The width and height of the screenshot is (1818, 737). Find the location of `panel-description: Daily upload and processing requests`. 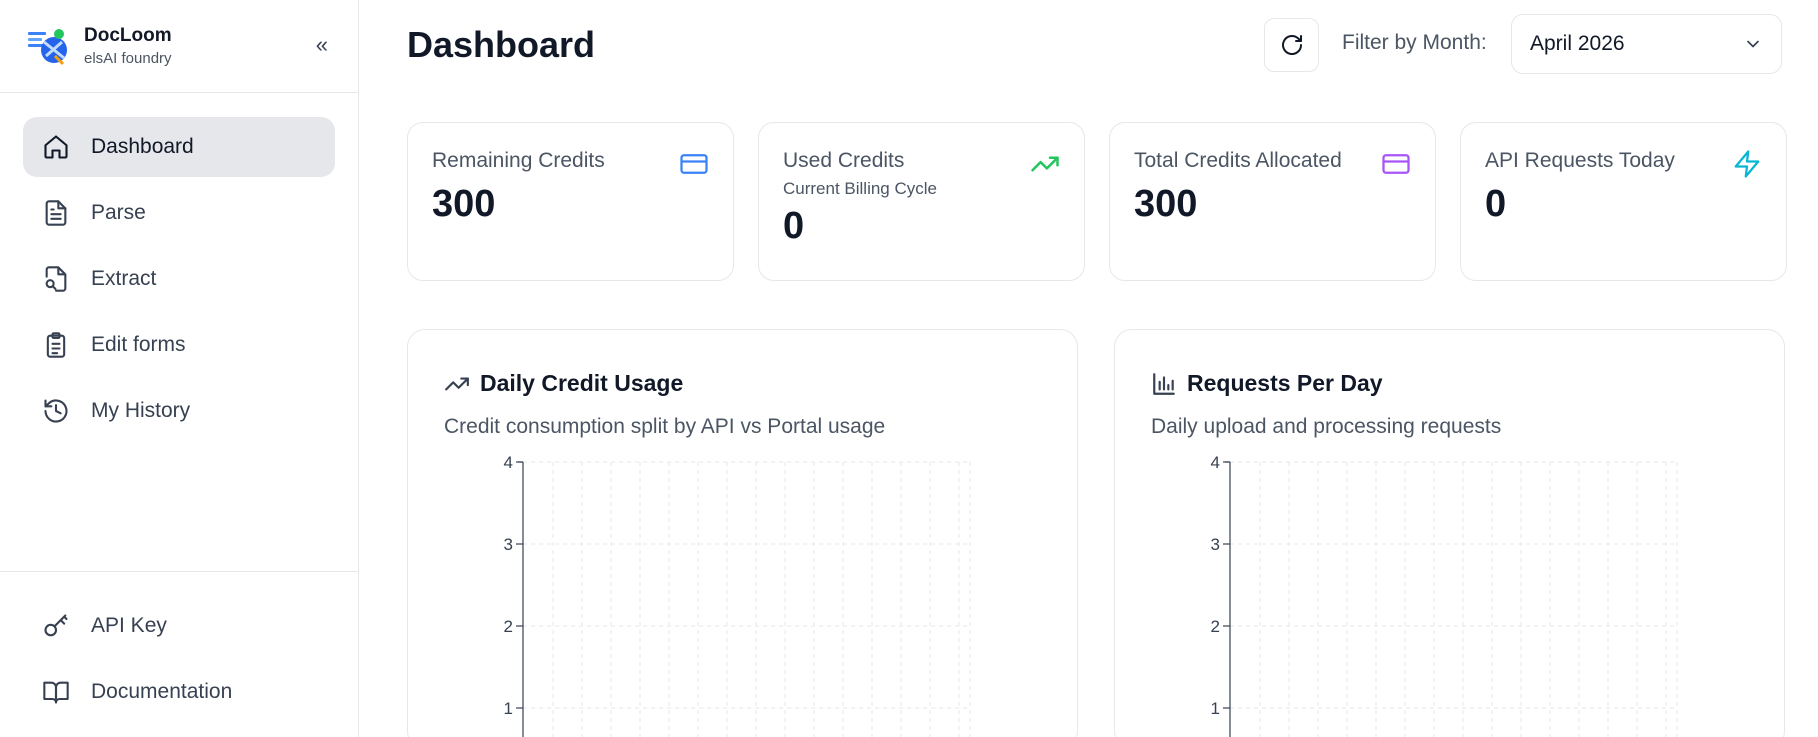

panel-description: Daily upload and processing requests is located at coordinates (1326, 426).